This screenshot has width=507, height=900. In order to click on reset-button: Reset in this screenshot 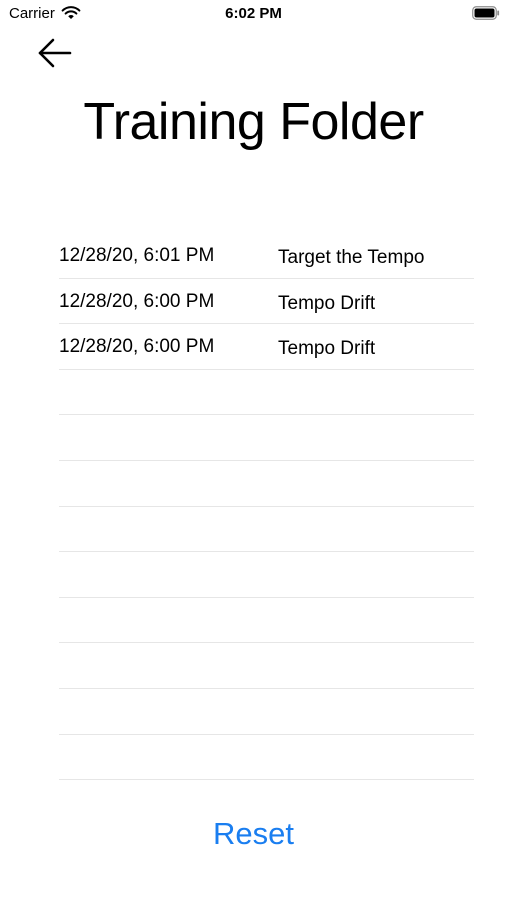, I will do `click(253, 834)`.